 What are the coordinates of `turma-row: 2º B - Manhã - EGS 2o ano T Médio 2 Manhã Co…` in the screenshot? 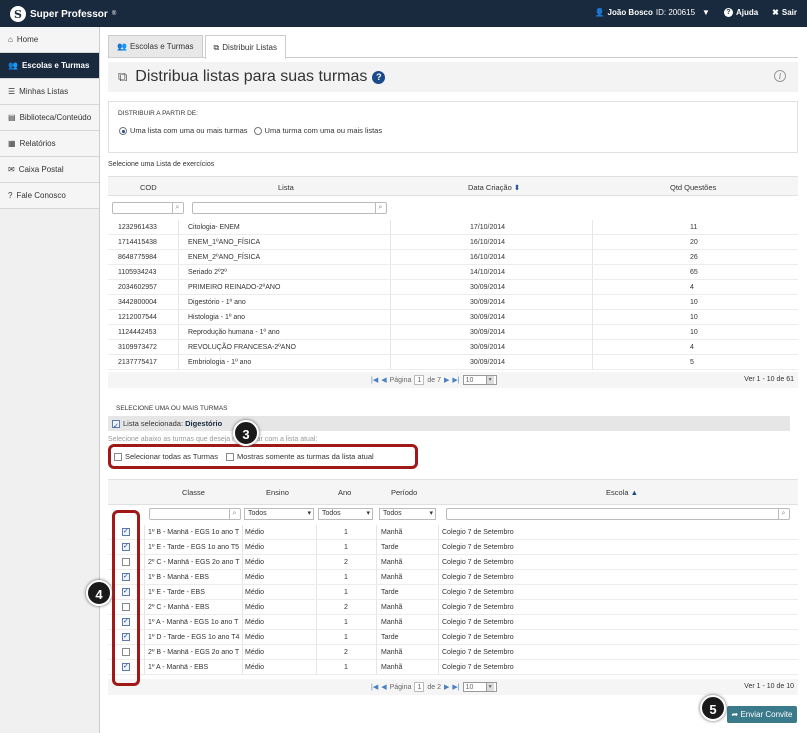 It's located at (453, 652).